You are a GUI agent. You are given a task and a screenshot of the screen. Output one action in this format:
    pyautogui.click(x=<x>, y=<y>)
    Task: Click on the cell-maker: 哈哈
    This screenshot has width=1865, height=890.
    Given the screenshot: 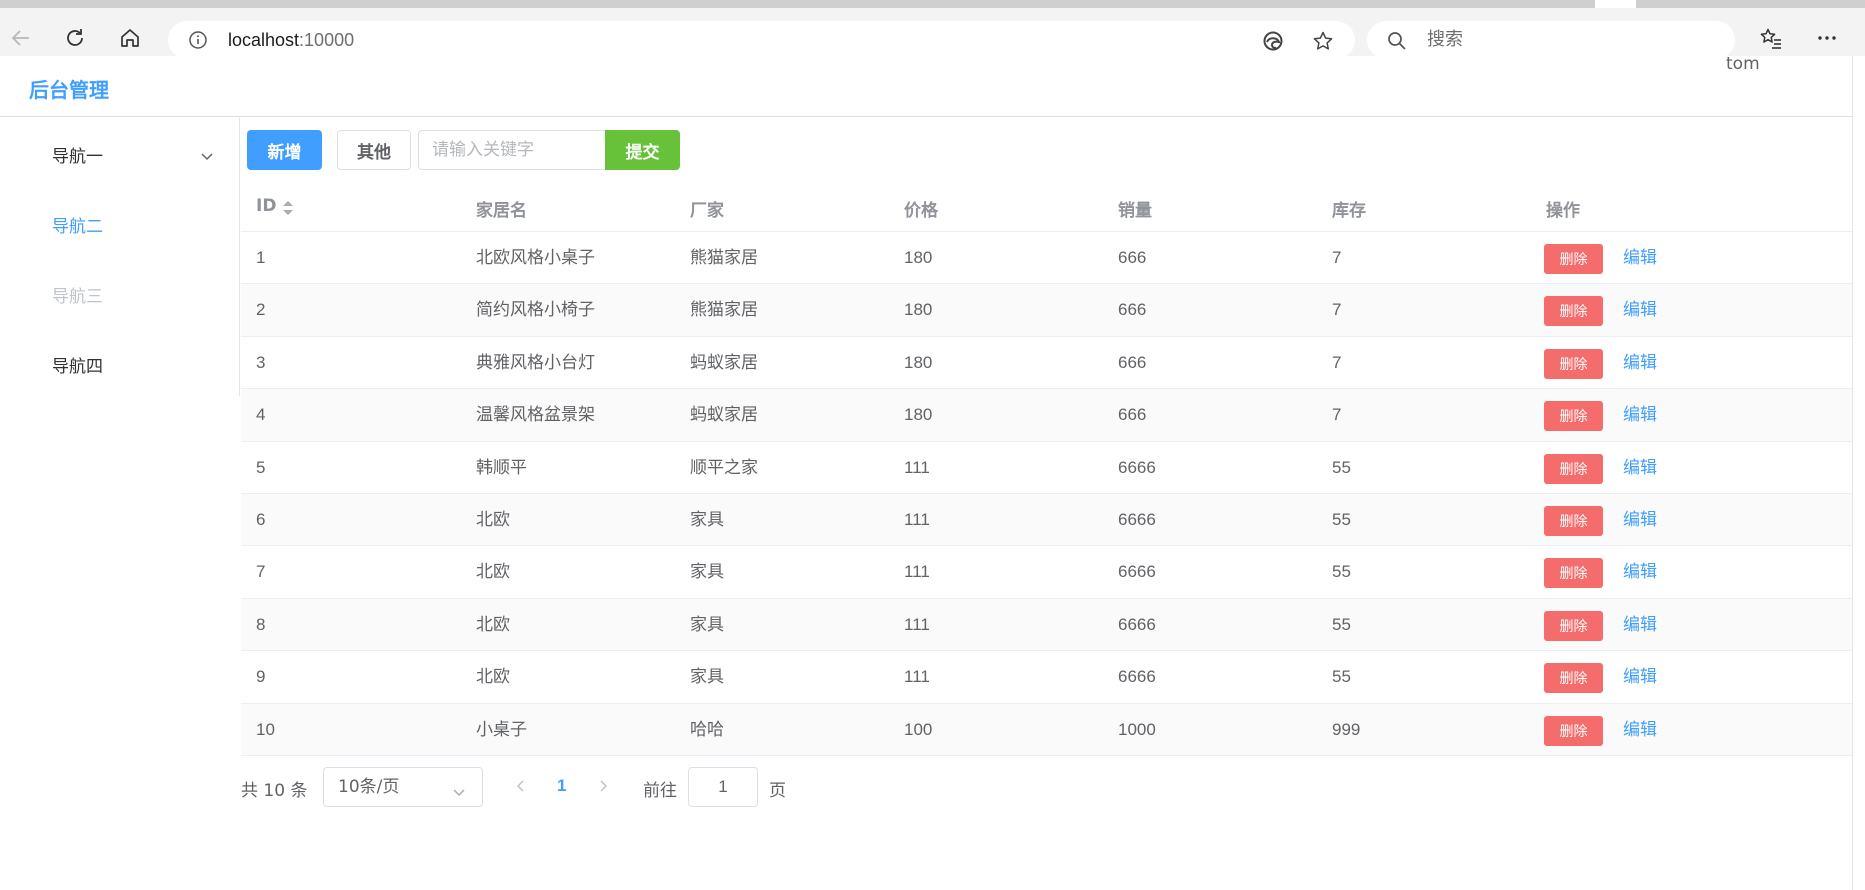 What is the action you would take?
    pyautogui.click(x=707, y=729)
    